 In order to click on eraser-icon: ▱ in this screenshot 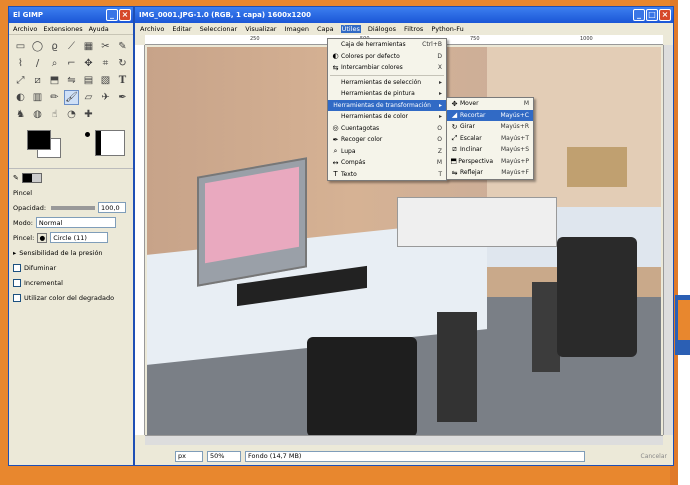, I will do `click(88, 97)`.